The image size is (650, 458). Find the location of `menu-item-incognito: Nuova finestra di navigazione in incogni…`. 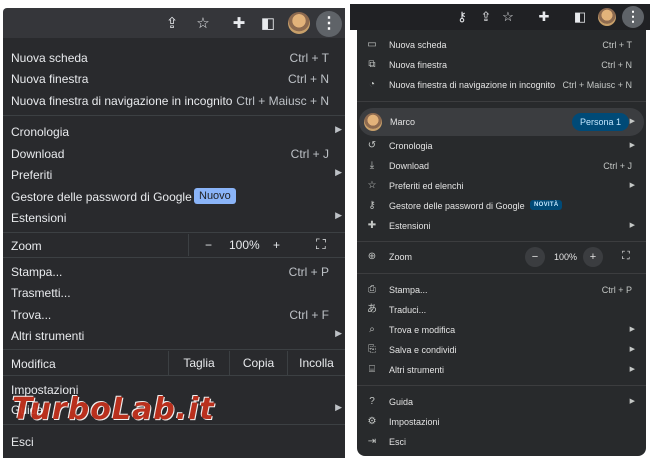

menu-item-incognito: Nuova finestra di navigazione in incogni… is located at coordinates (174, 100).